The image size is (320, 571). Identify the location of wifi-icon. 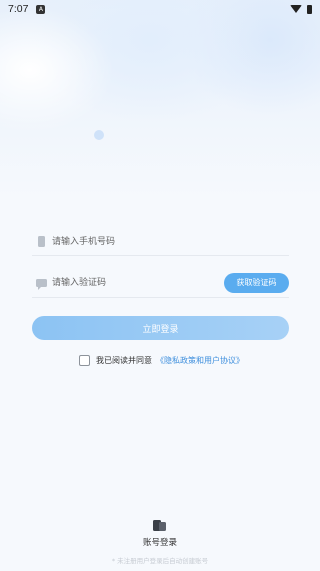
(296, 9).